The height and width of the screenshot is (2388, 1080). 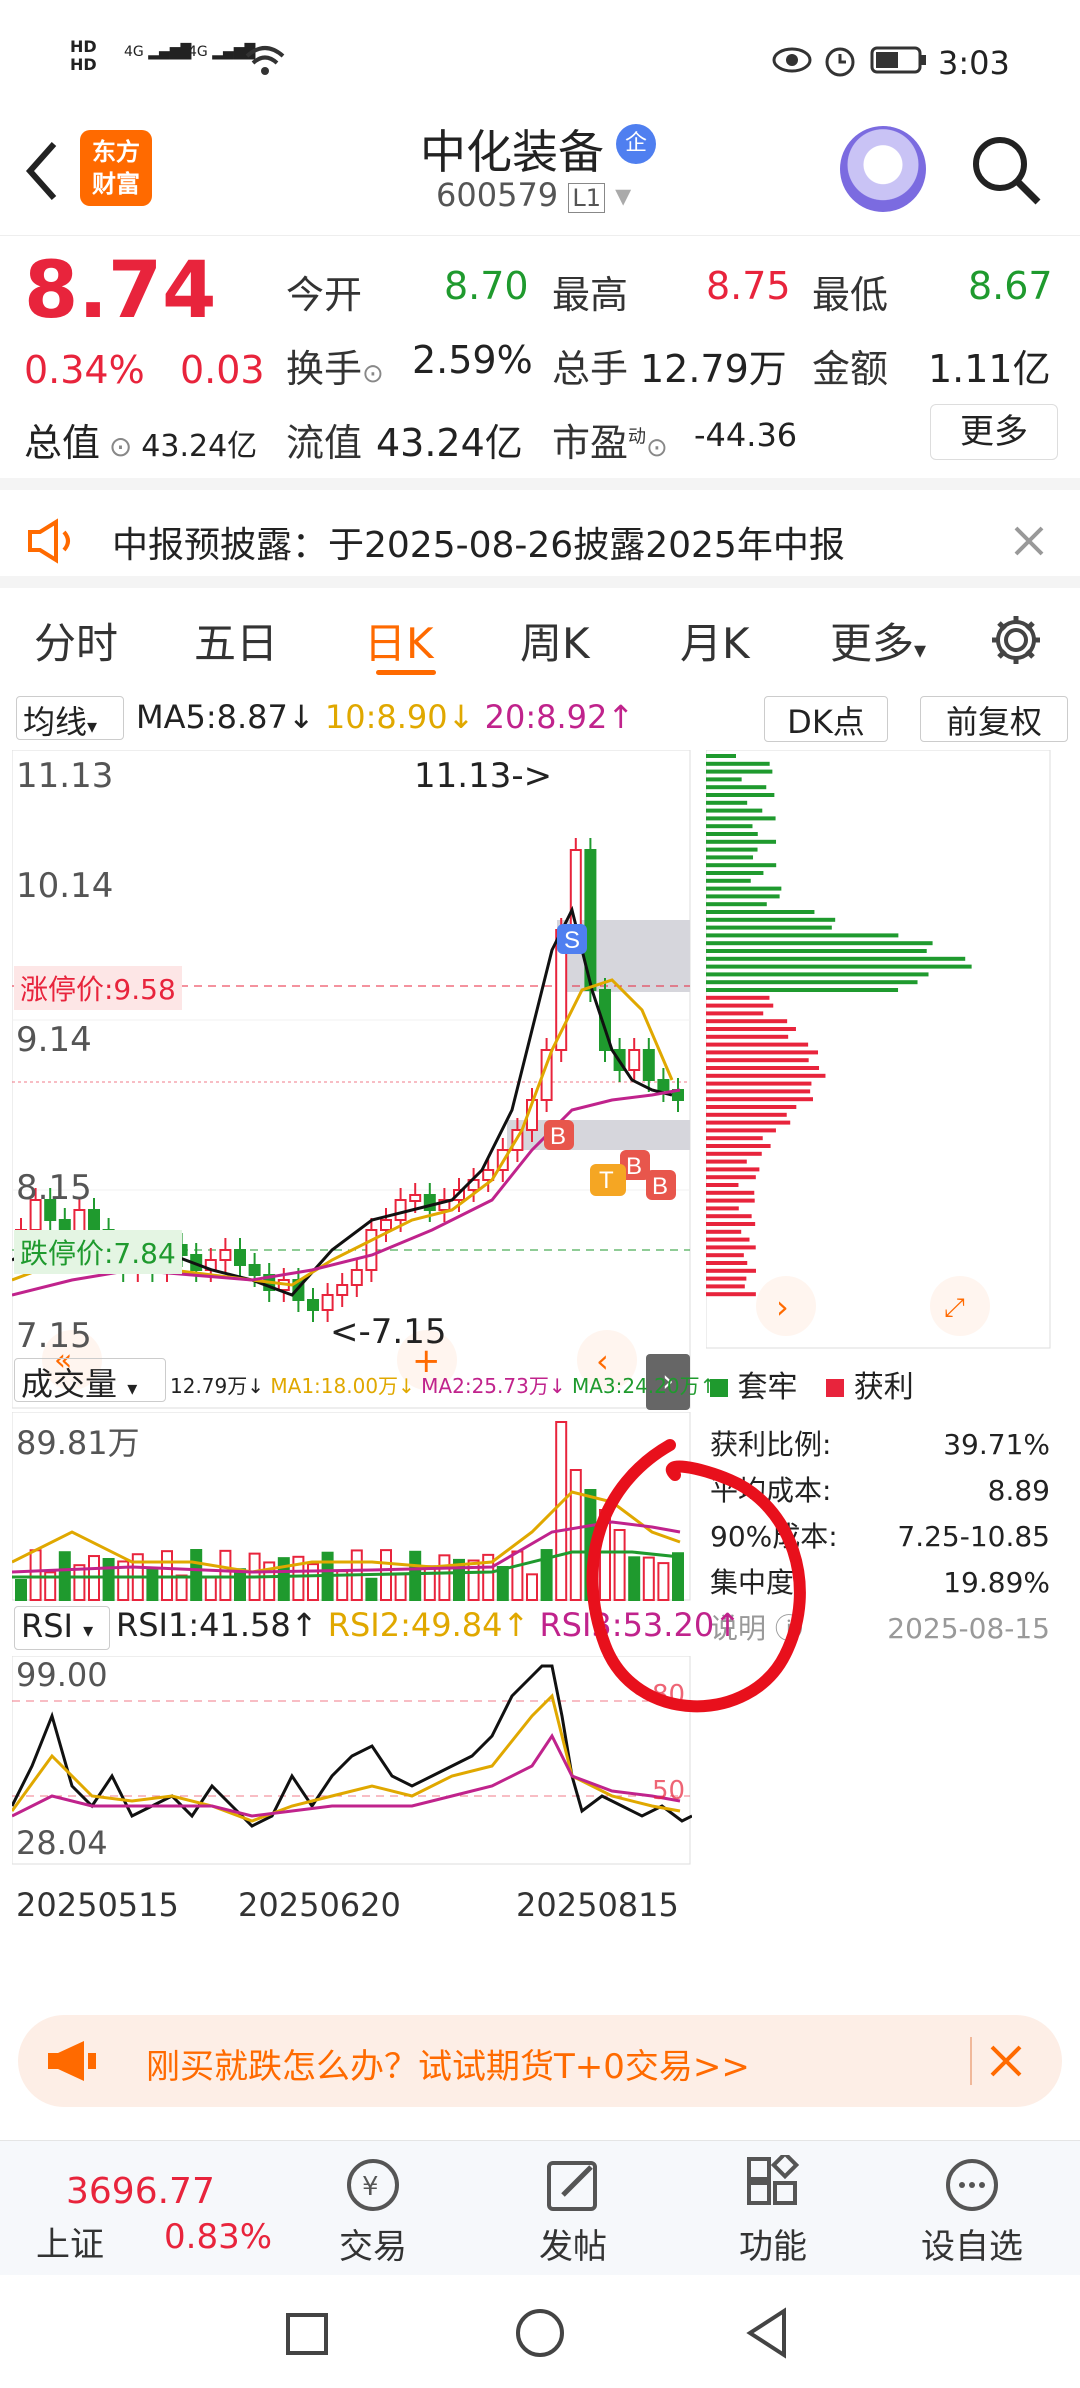 I want to click on volume-label: 总手, so click(x=590, y=369).